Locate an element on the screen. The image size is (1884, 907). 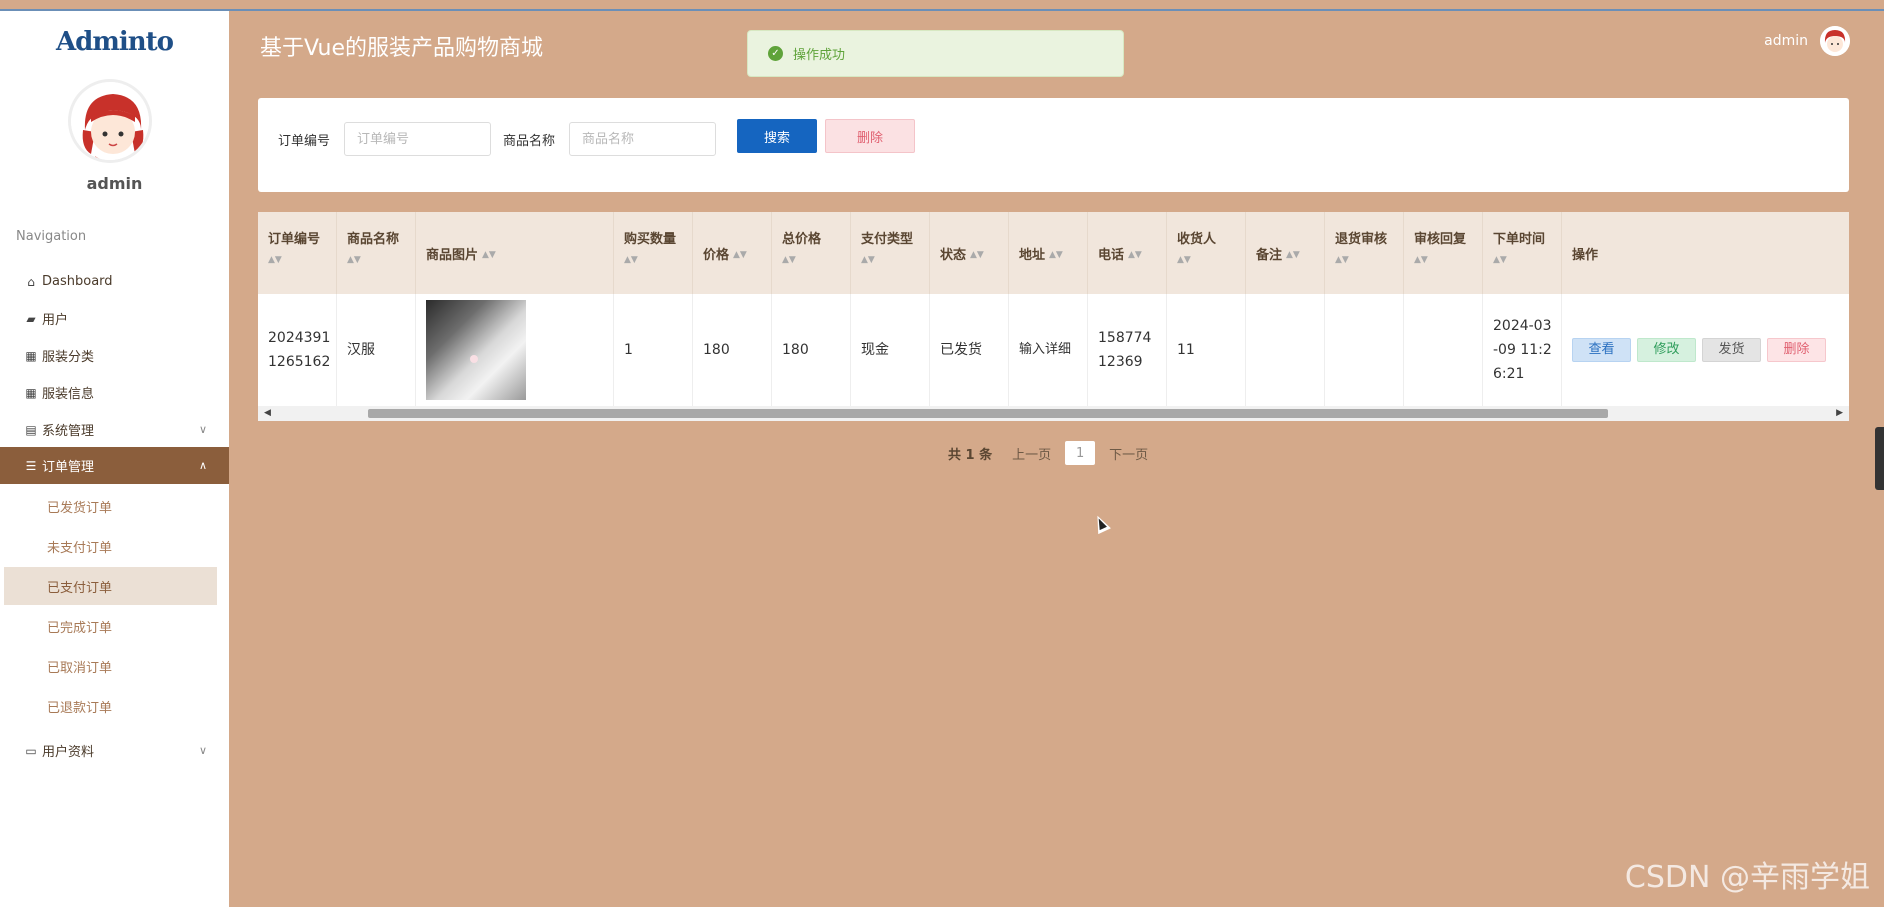
col-image: 商品图片 ▲▼ is located at coordinates (515, 253).